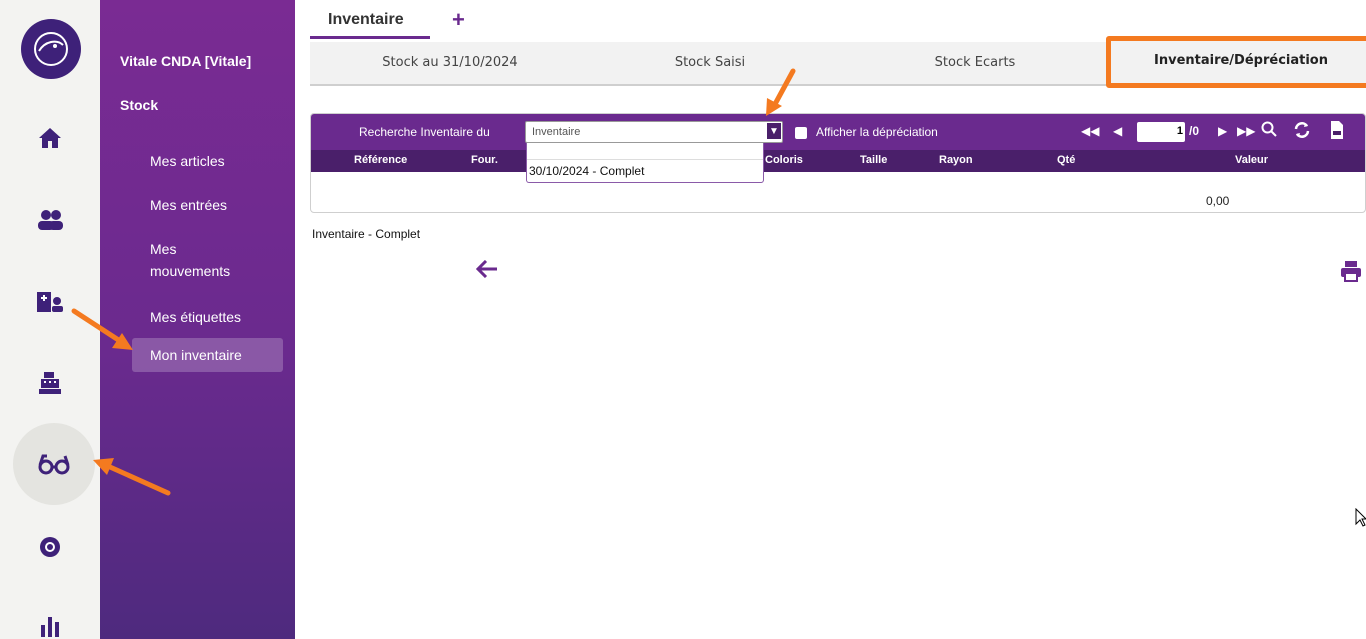 This screenshot has height=639, width=1366. I want to click on refresh-icon, so click(1302, 131).